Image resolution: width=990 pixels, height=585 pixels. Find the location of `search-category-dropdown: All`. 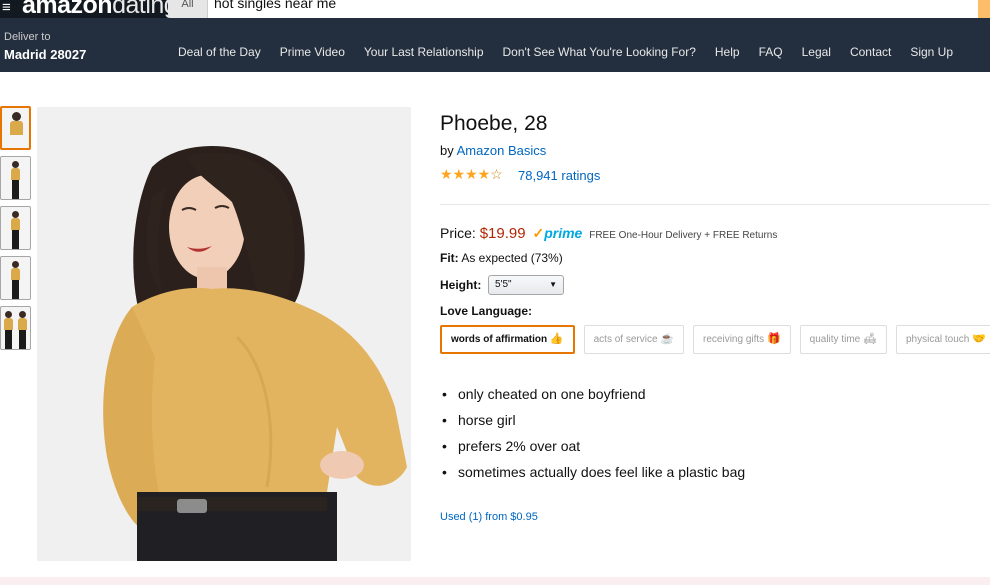

search-category-dropdown: All is located at coordinates (188, 9).